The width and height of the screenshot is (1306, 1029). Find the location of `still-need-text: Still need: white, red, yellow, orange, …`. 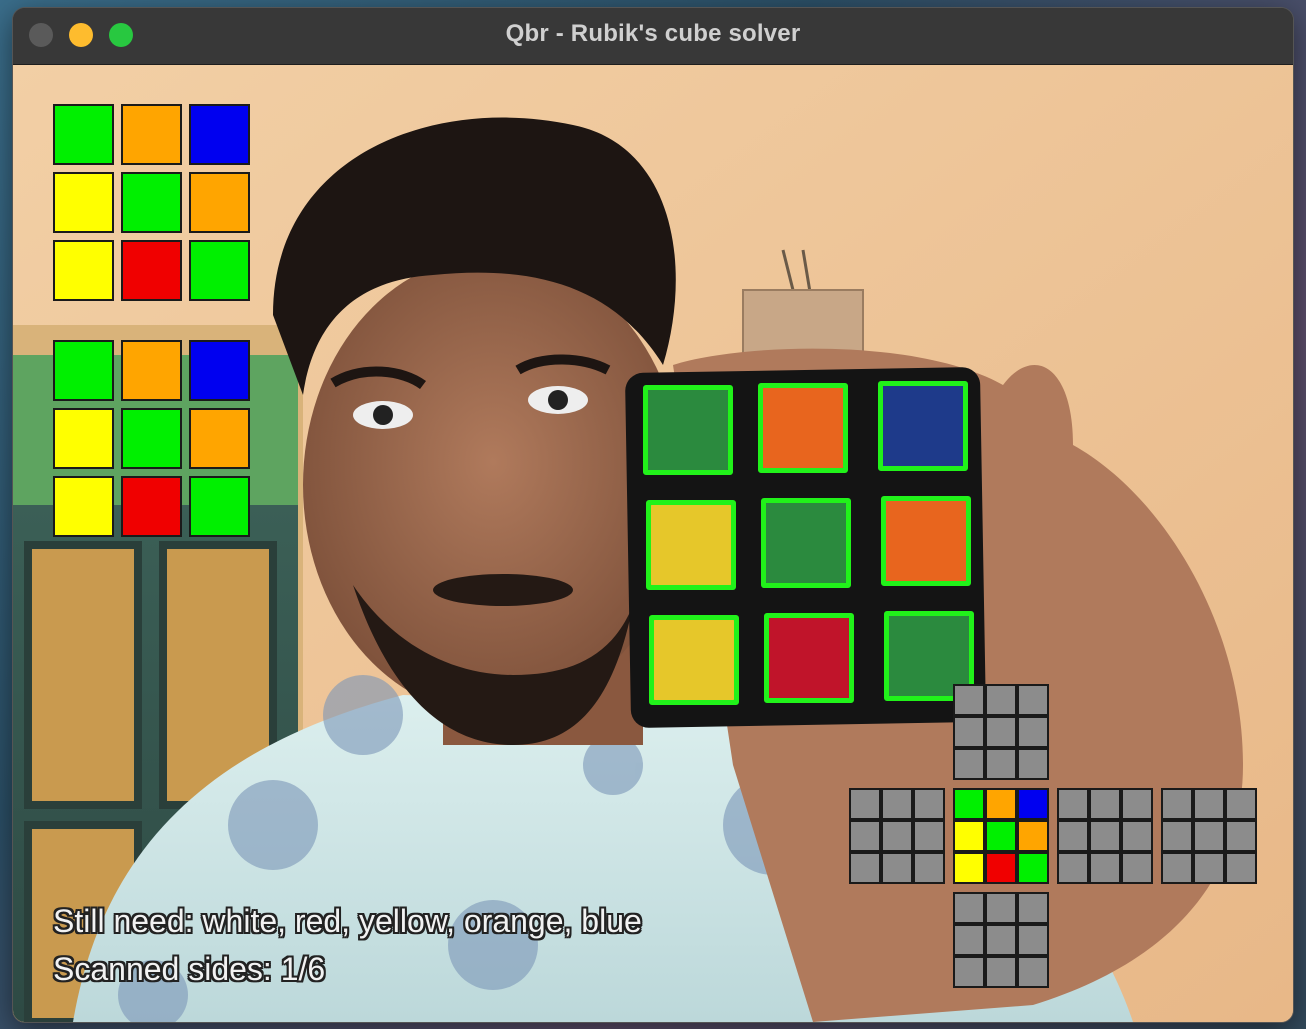

still-need-text: Still need: white, red, yellow, orange, … is located at coordinates (347, 921).